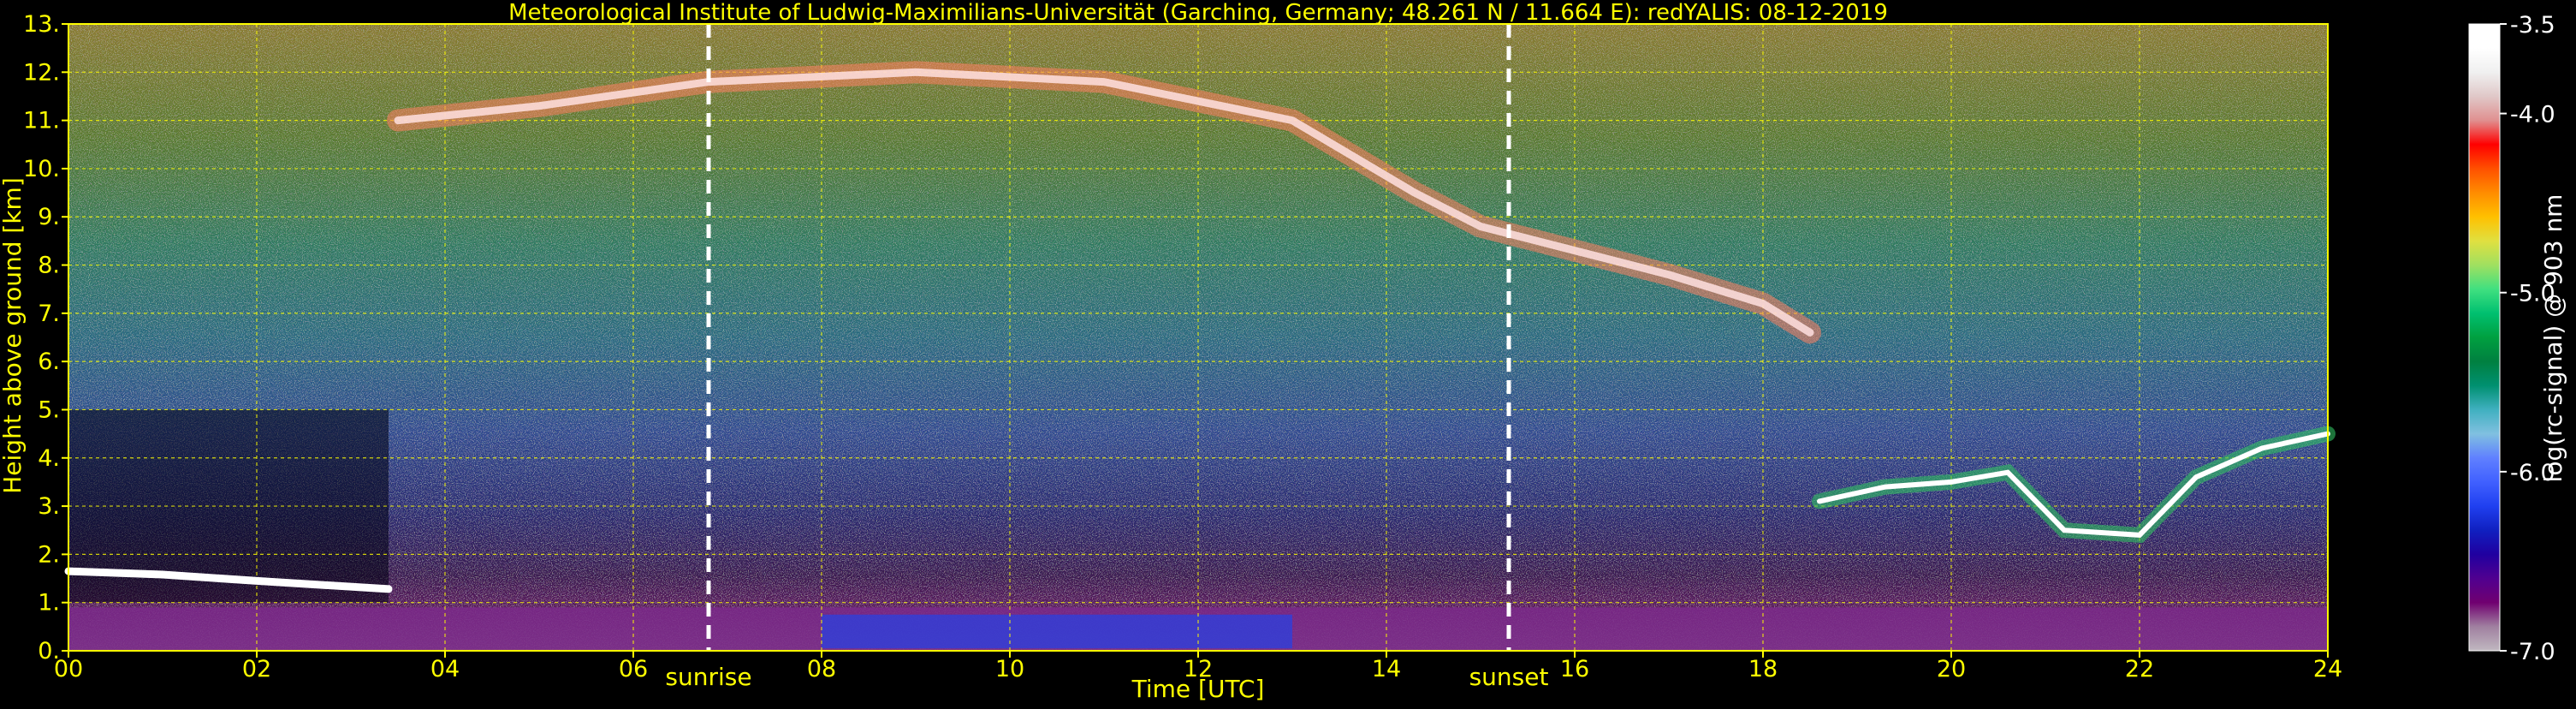  Describe the element at coordinates (1198, 689) in the screenshot. I see `x-axis-label: Time [UTC]` at that location.